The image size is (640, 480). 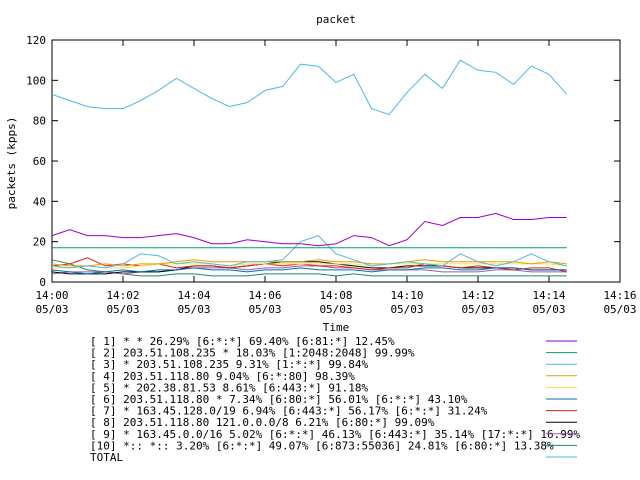 I want to click on y-tick-label: 120, so click(x=36, y=40).